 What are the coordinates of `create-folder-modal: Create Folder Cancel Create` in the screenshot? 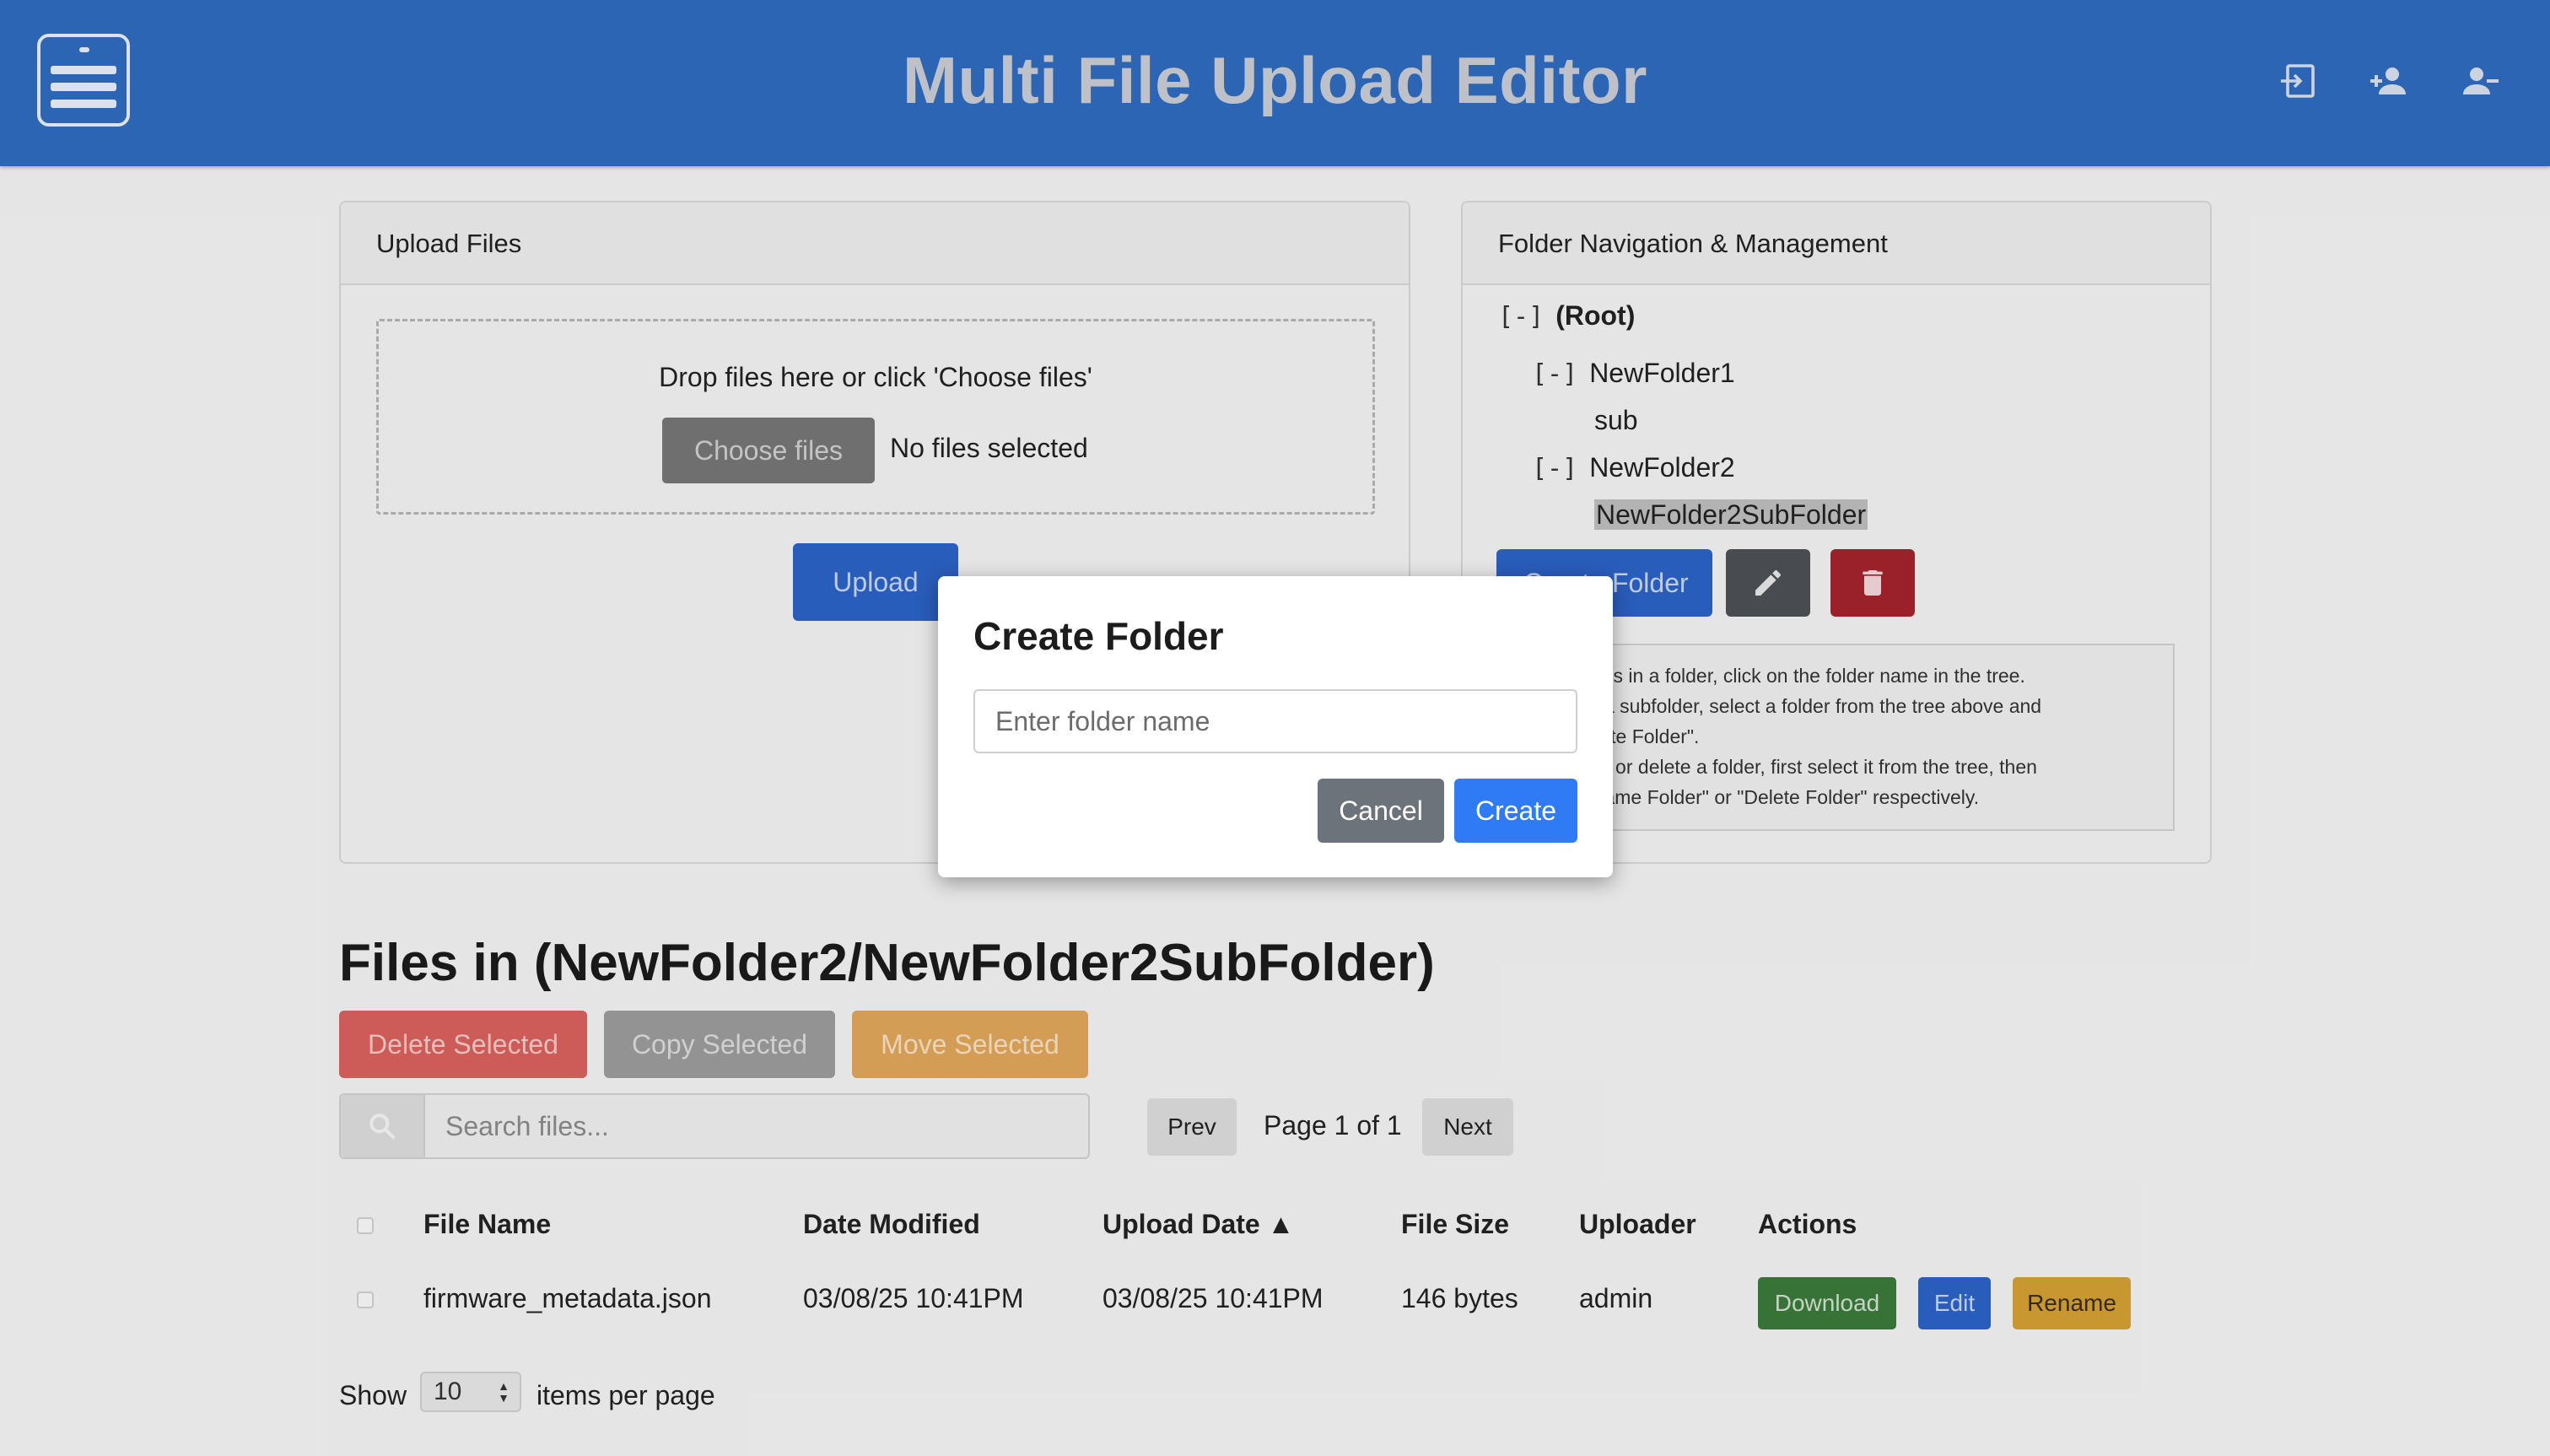 It's located at (1276, 726).